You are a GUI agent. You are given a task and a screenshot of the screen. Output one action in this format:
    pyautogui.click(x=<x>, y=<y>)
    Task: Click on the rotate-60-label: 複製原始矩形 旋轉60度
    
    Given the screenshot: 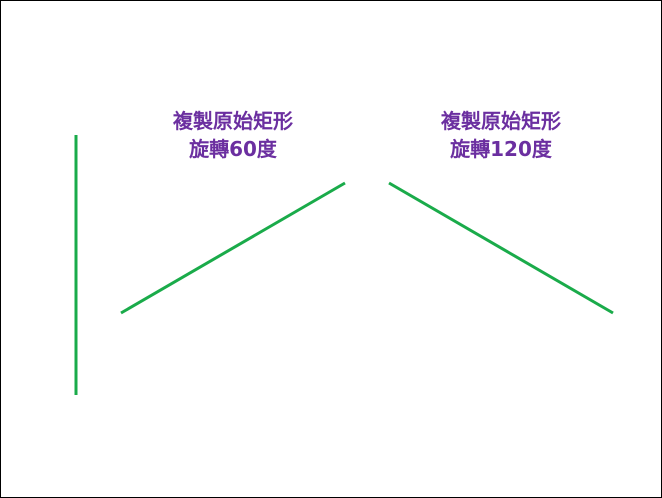 What is the action you would take?
    pyautogui.click(x=233, y=135)
    